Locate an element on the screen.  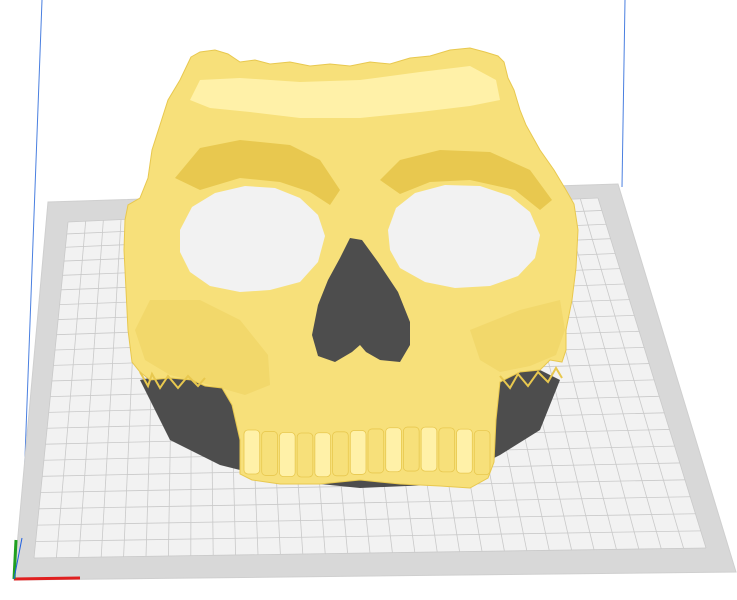
eye-socket-left is located at coordinates (252, 239).